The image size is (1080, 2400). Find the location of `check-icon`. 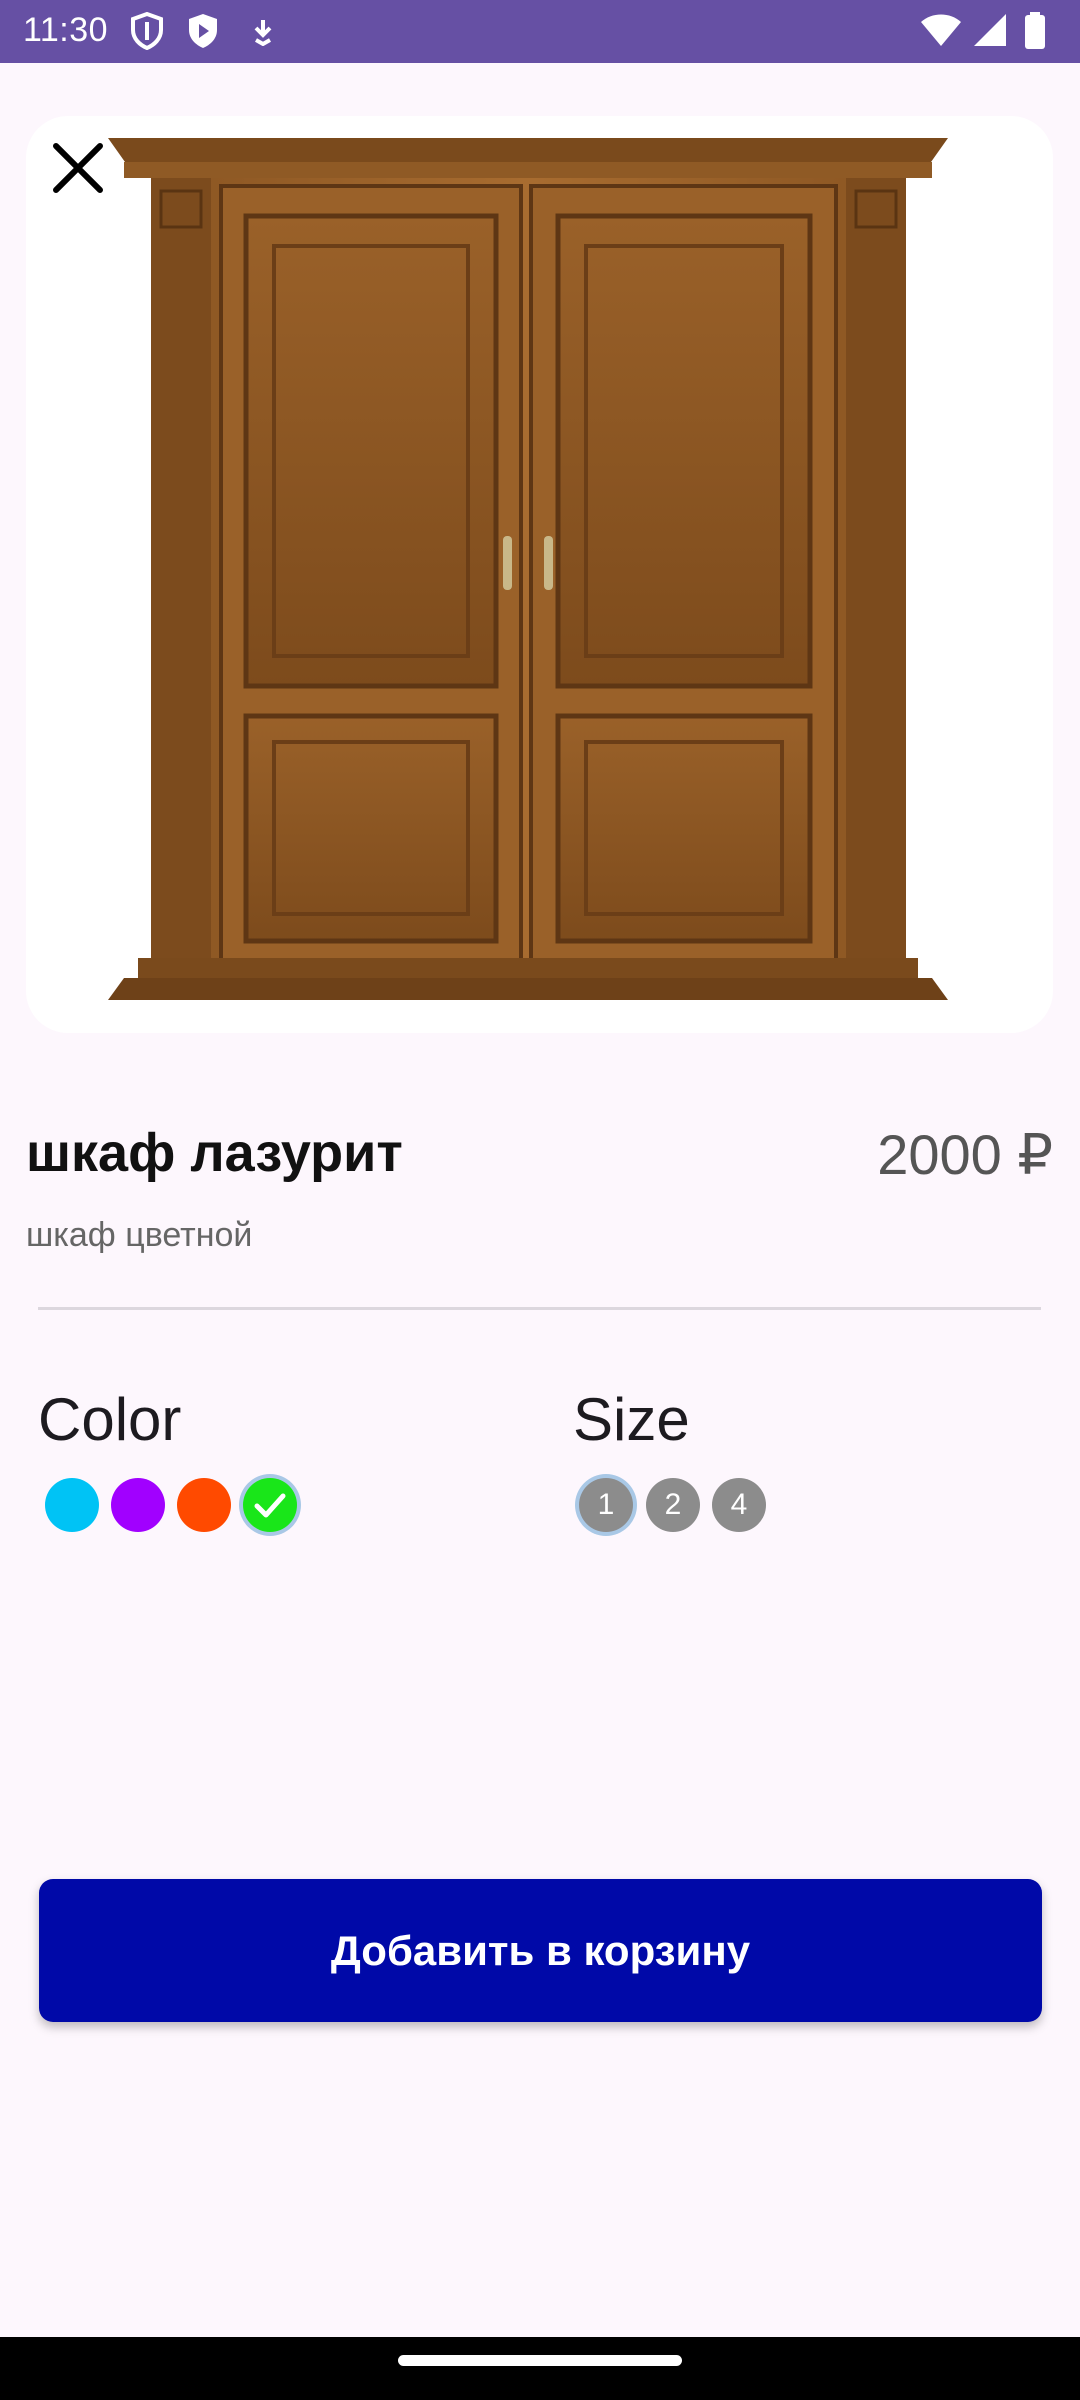

check-icon is located at coordinates (270, 1505).